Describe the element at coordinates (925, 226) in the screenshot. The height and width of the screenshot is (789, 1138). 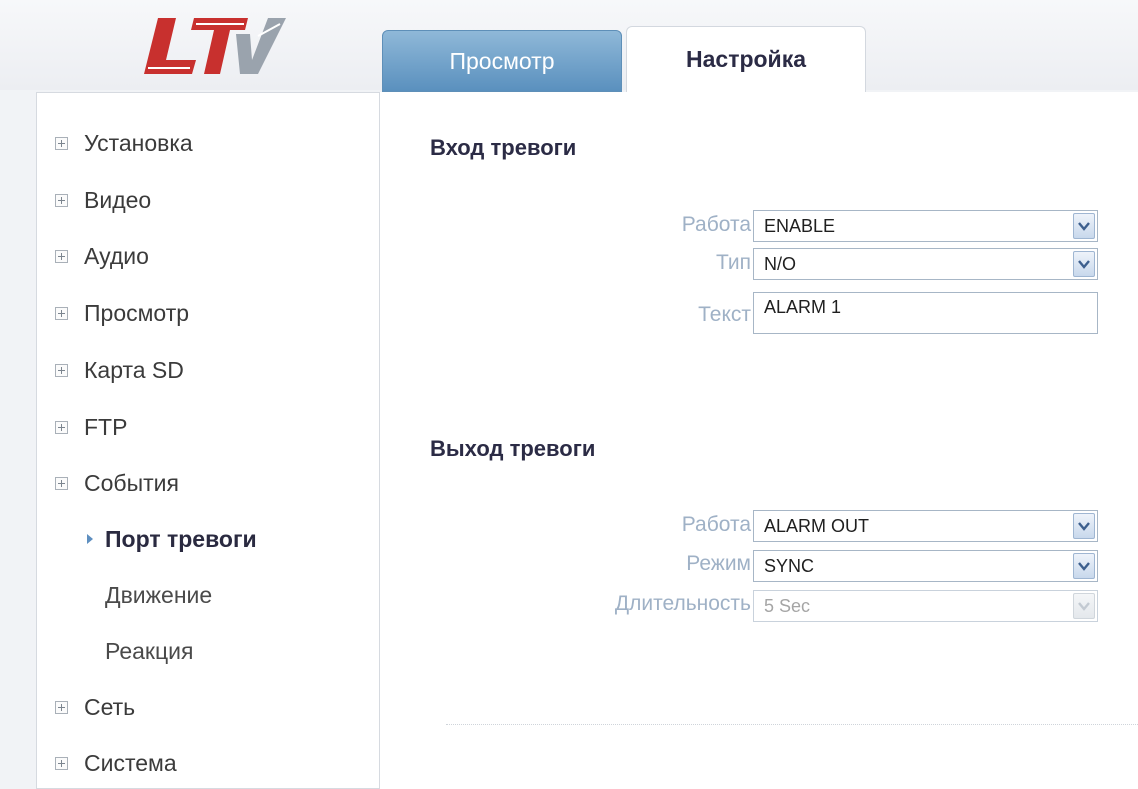
I see `alarm-input-operation-select: ENABLE` at that location.